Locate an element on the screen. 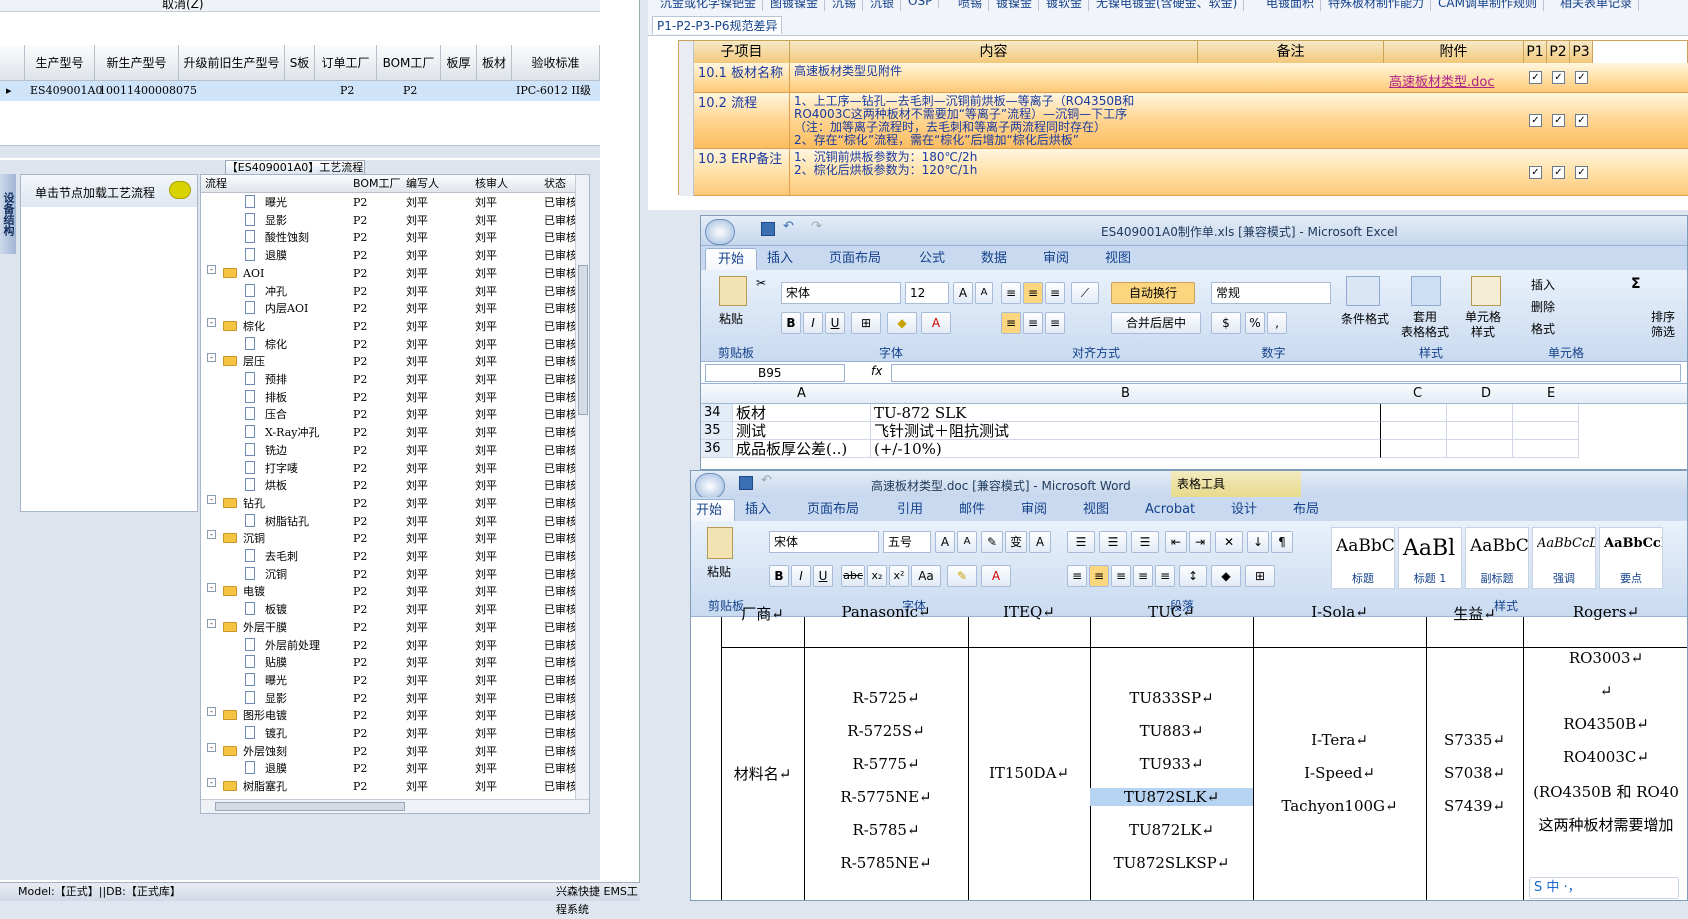  subscript-icon: x₂ is located at coordinates (877, 576).